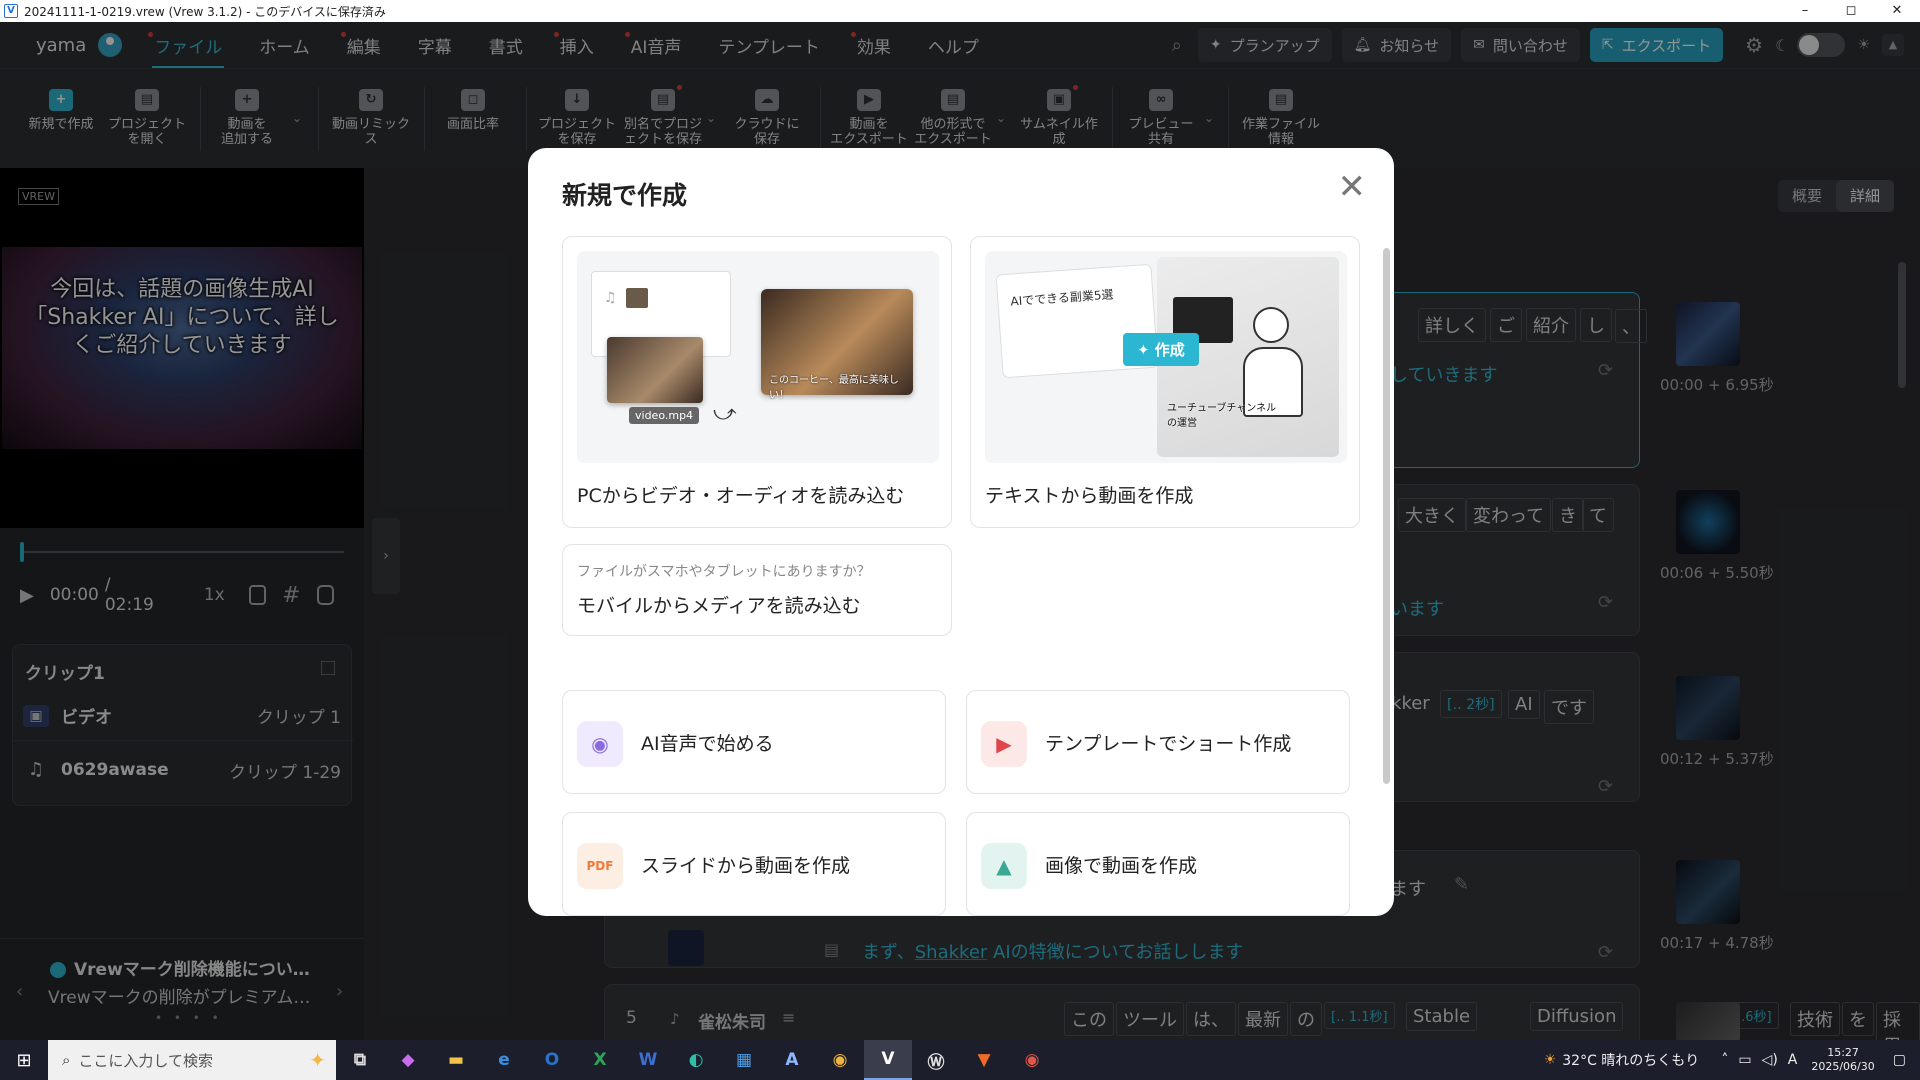 Image resolution: width=1920 pixels, height=1080 pixels. I want to click on ai-voice-icon: ◉, so click(600, 744).